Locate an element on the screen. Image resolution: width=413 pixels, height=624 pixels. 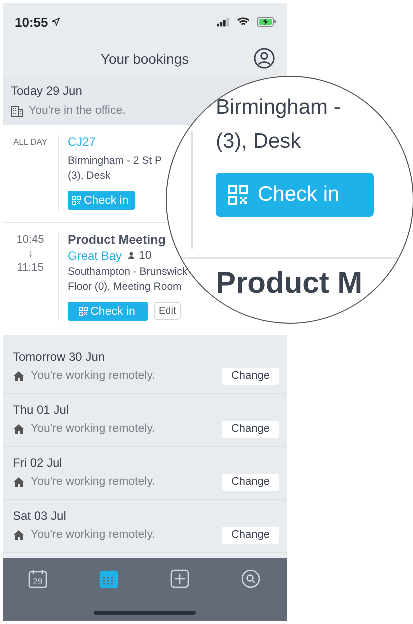
person-icon is located at coordinates (132, 256).